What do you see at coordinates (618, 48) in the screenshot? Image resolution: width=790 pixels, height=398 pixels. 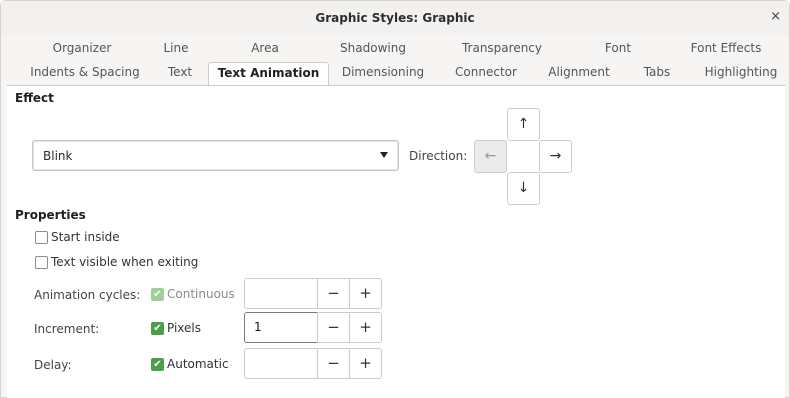 I see `tab-font: Font` at bounding box center [618, 48].